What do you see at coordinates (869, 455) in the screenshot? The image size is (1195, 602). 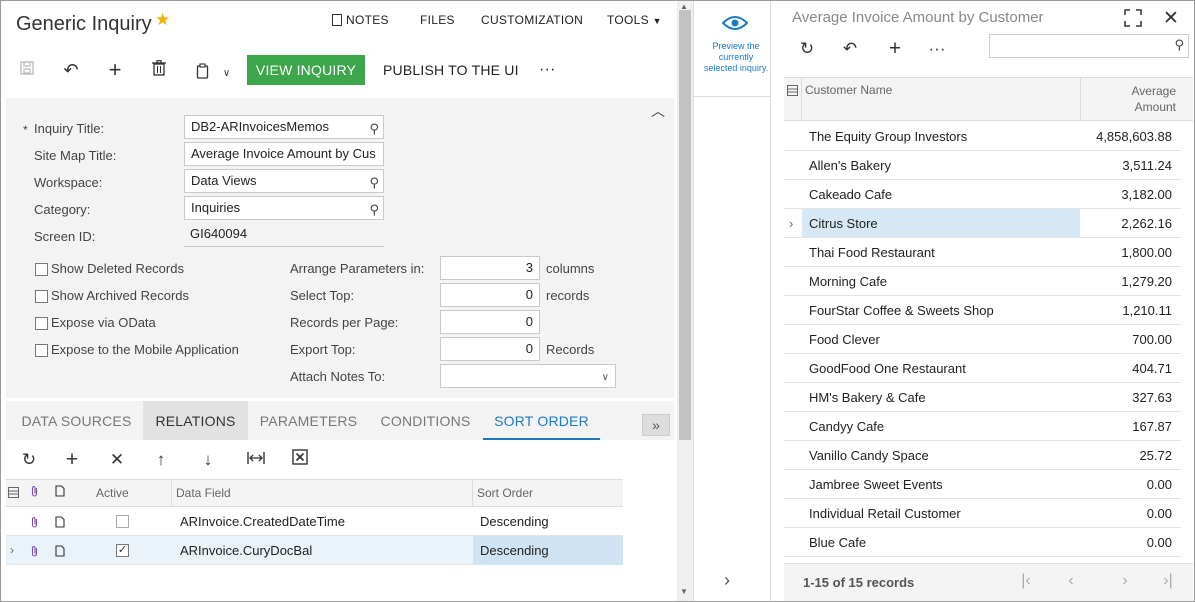 I see `customer-name-cell: Vanillo Candy Space` at bounding box center [869, 455].